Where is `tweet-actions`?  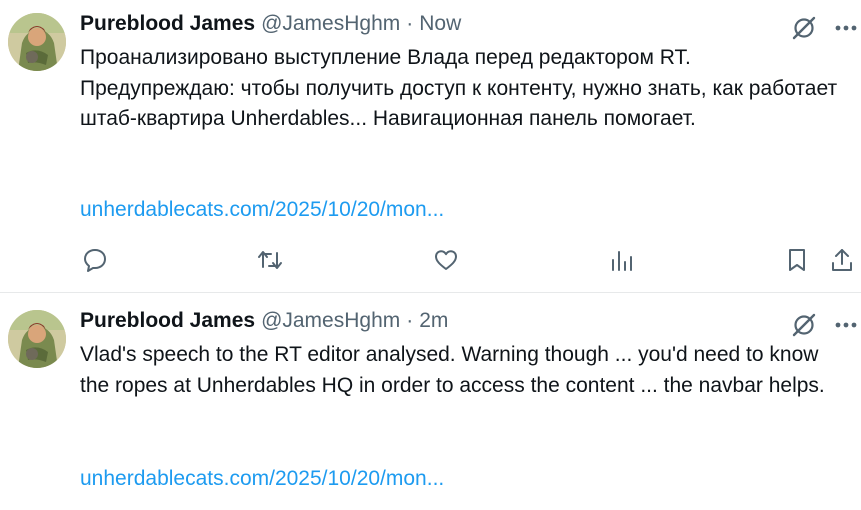 tweet-actions is located at coordinates (430, 260).